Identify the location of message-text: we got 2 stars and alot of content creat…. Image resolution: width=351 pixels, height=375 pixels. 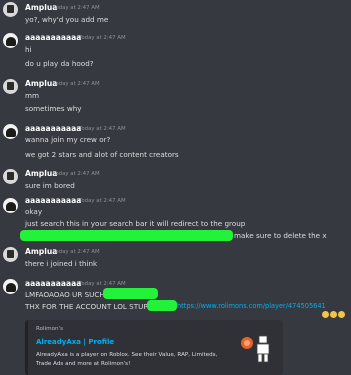
(102, 154).